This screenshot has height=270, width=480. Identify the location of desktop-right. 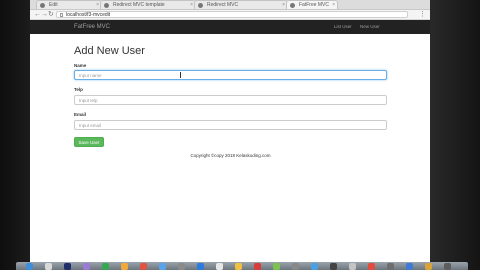
(454, 135).